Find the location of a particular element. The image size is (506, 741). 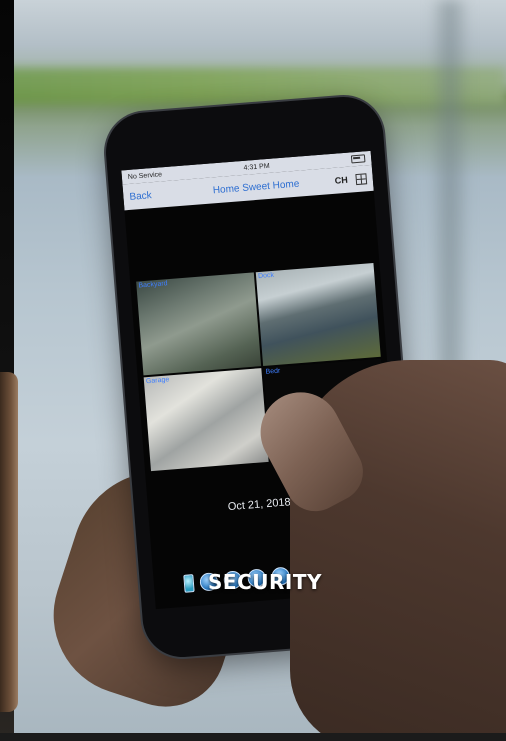

carrier-text: No Service is located at coordinates (145, 175).